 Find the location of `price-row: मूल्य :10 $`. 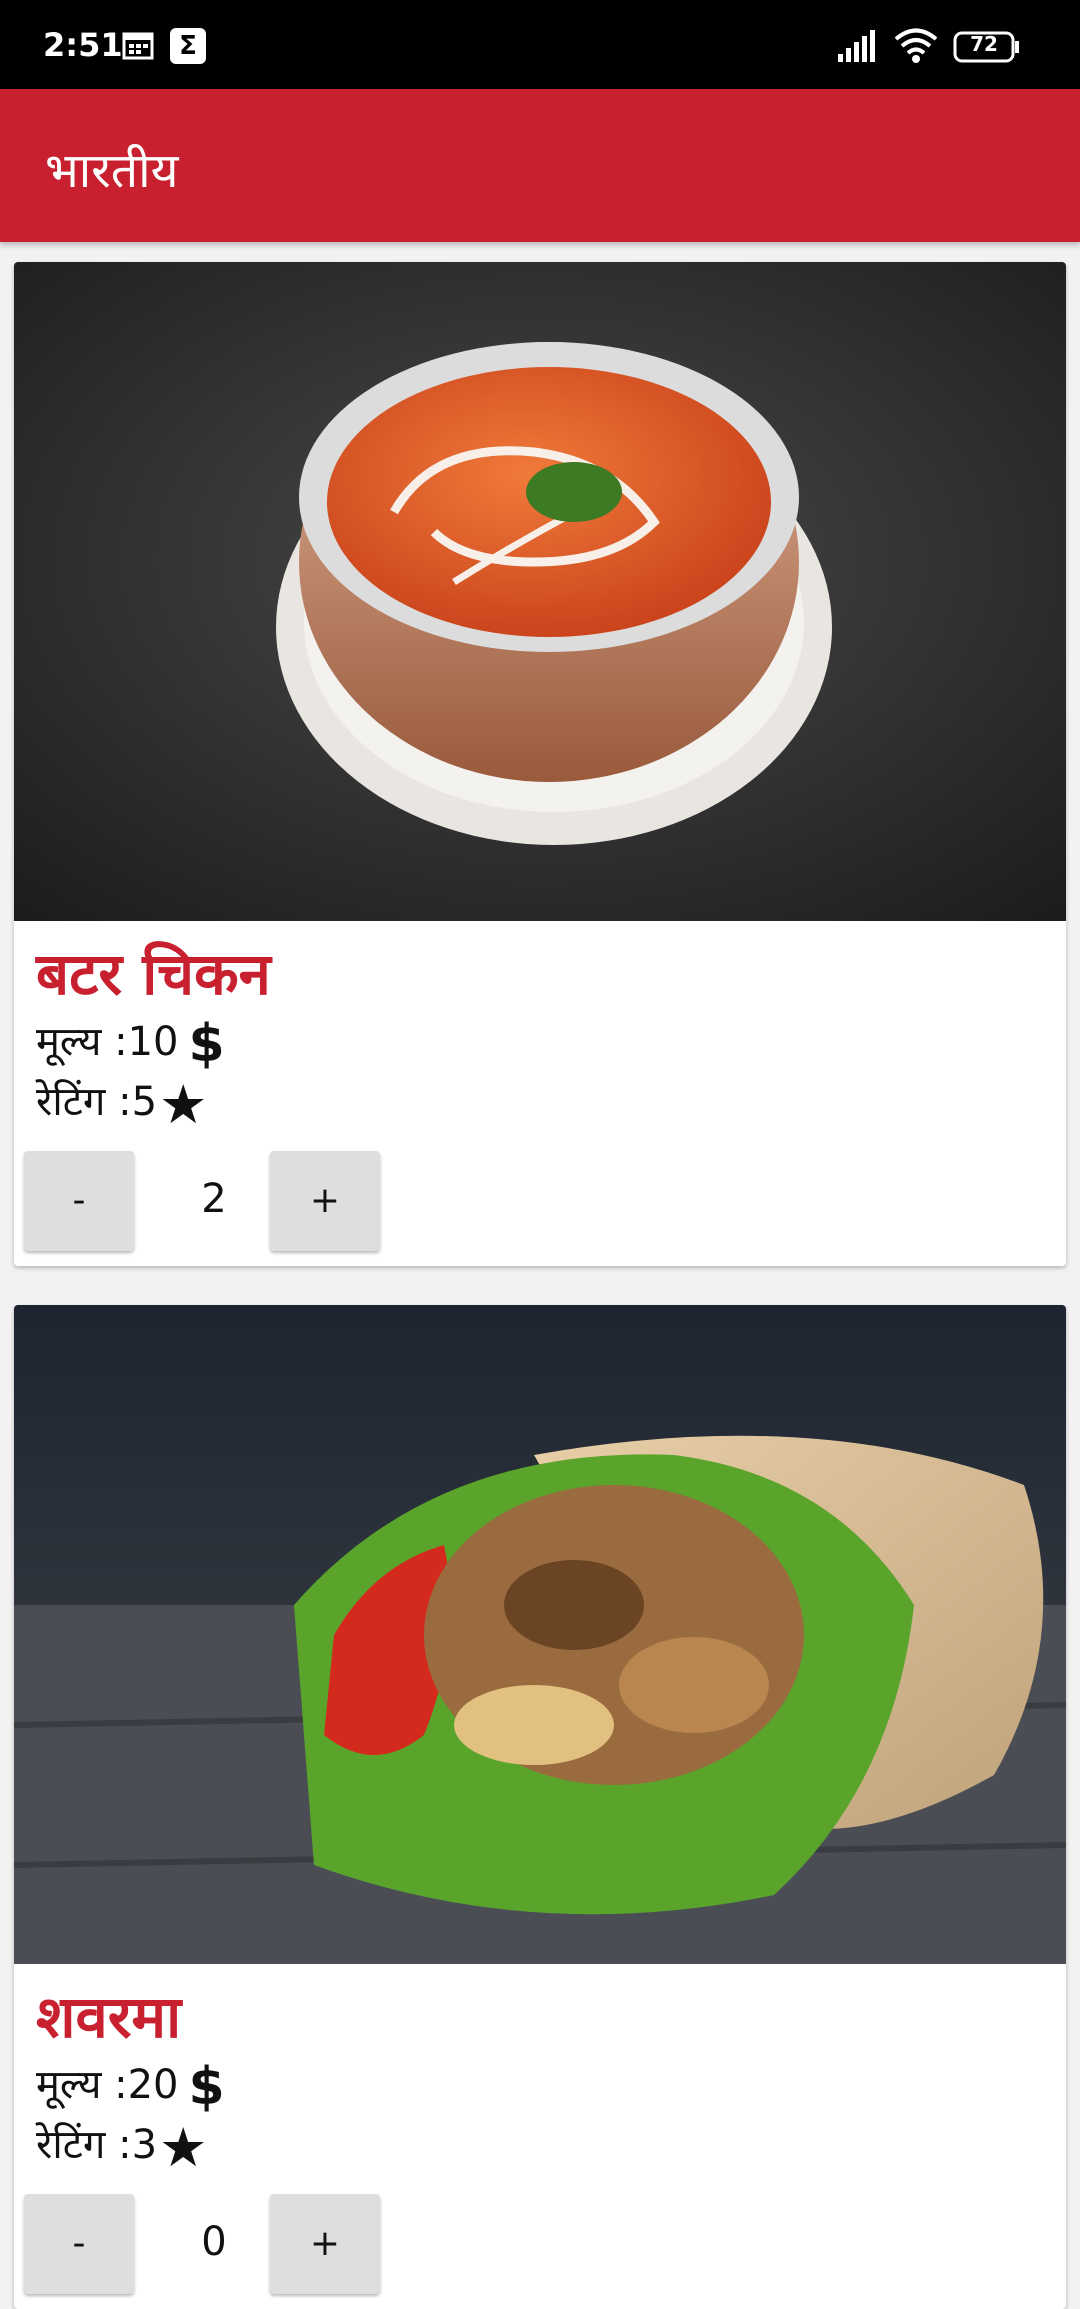

price-row: मूल्य :10 $ is located at coordinates (130, 1043).